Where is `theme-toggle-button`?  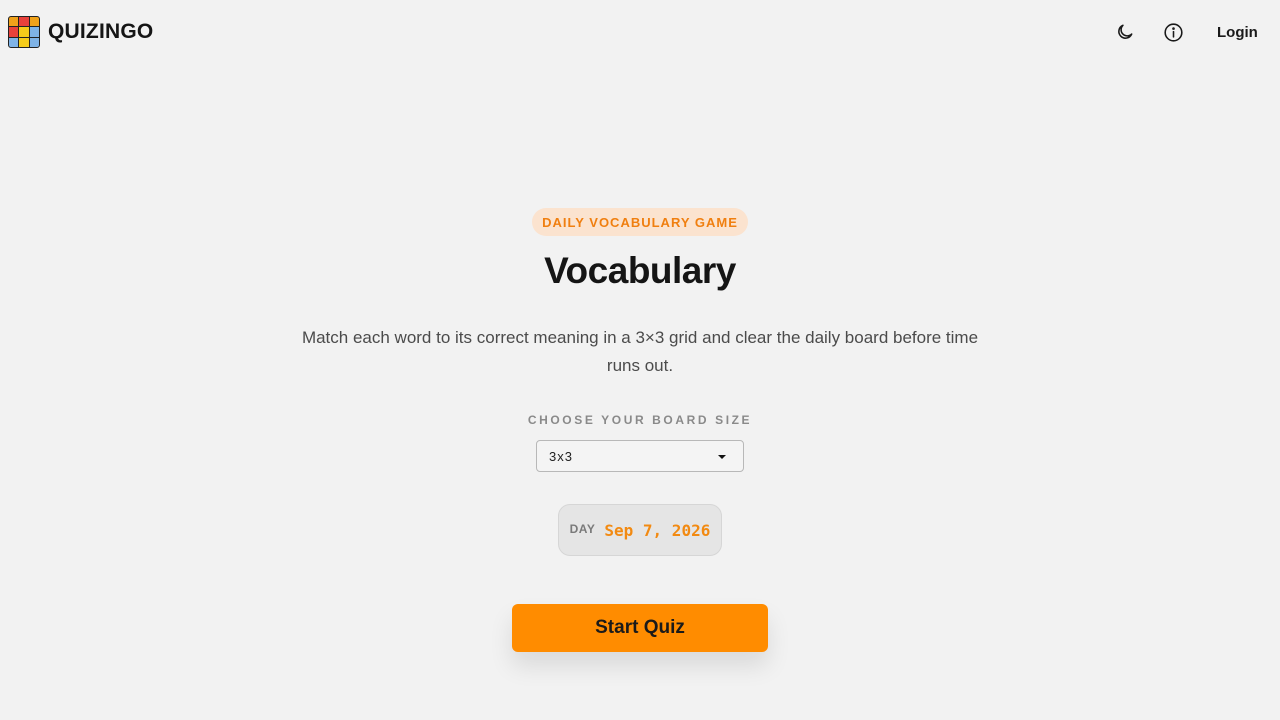 theme-toggle-button is located at coordinates (1125, 32).